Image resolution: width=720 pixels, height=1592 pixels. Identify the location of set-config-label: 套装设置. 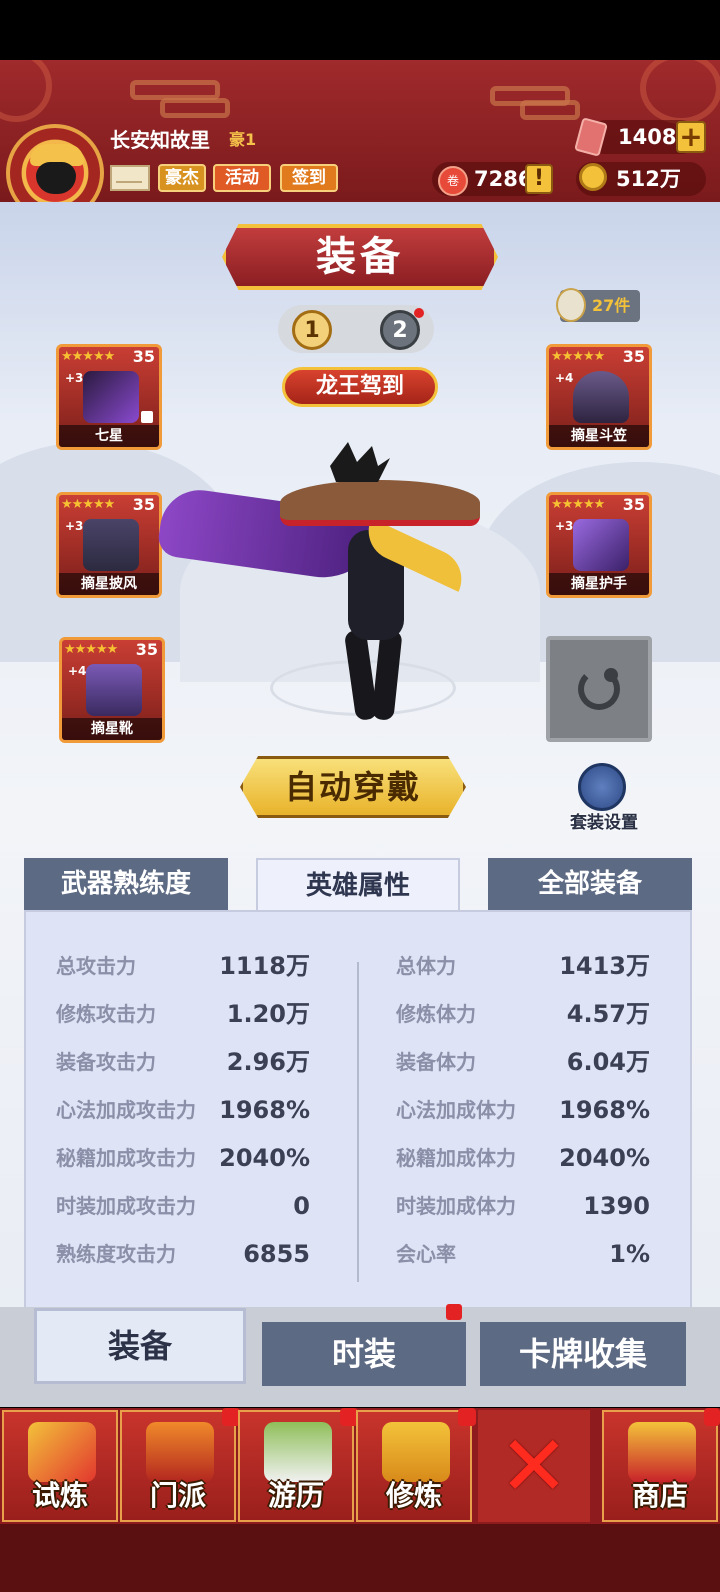
(604, 820).